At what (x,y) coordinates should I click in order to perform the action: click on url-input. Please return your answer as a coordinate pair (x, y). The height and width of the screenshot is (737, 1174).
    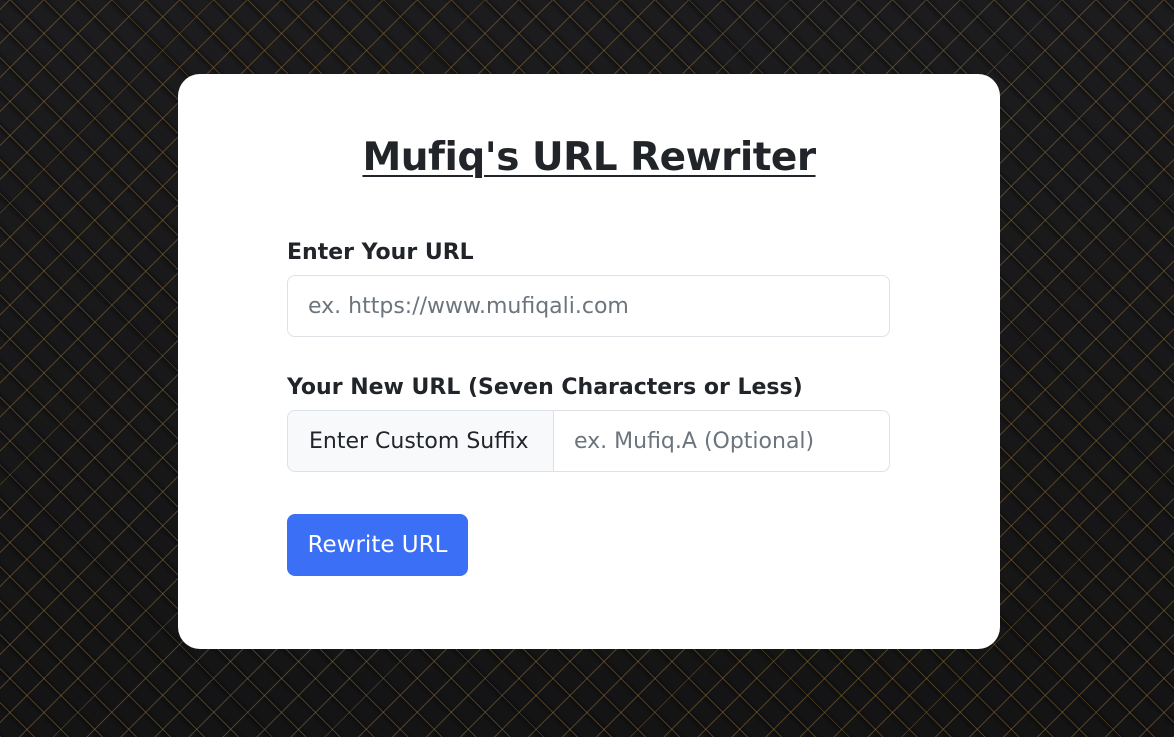
    Looking at the image, I should click on (588, 306).